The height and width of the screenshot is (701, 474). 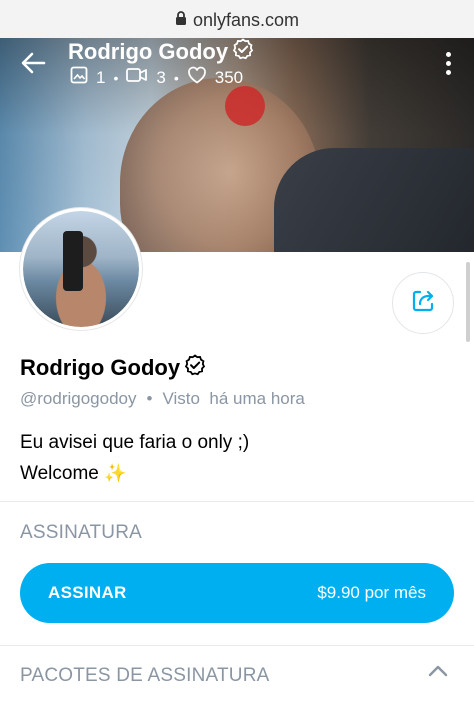 I want to click on avatar, so click(x=81, y=269).